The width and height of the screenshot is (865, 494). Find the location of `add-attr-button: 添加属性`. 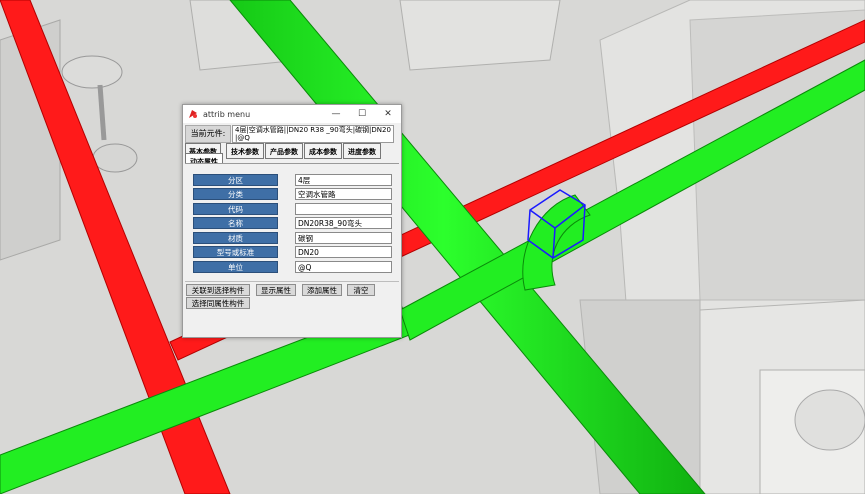

add-attr-button: 添加属性 is located at coordinates (322, 290).